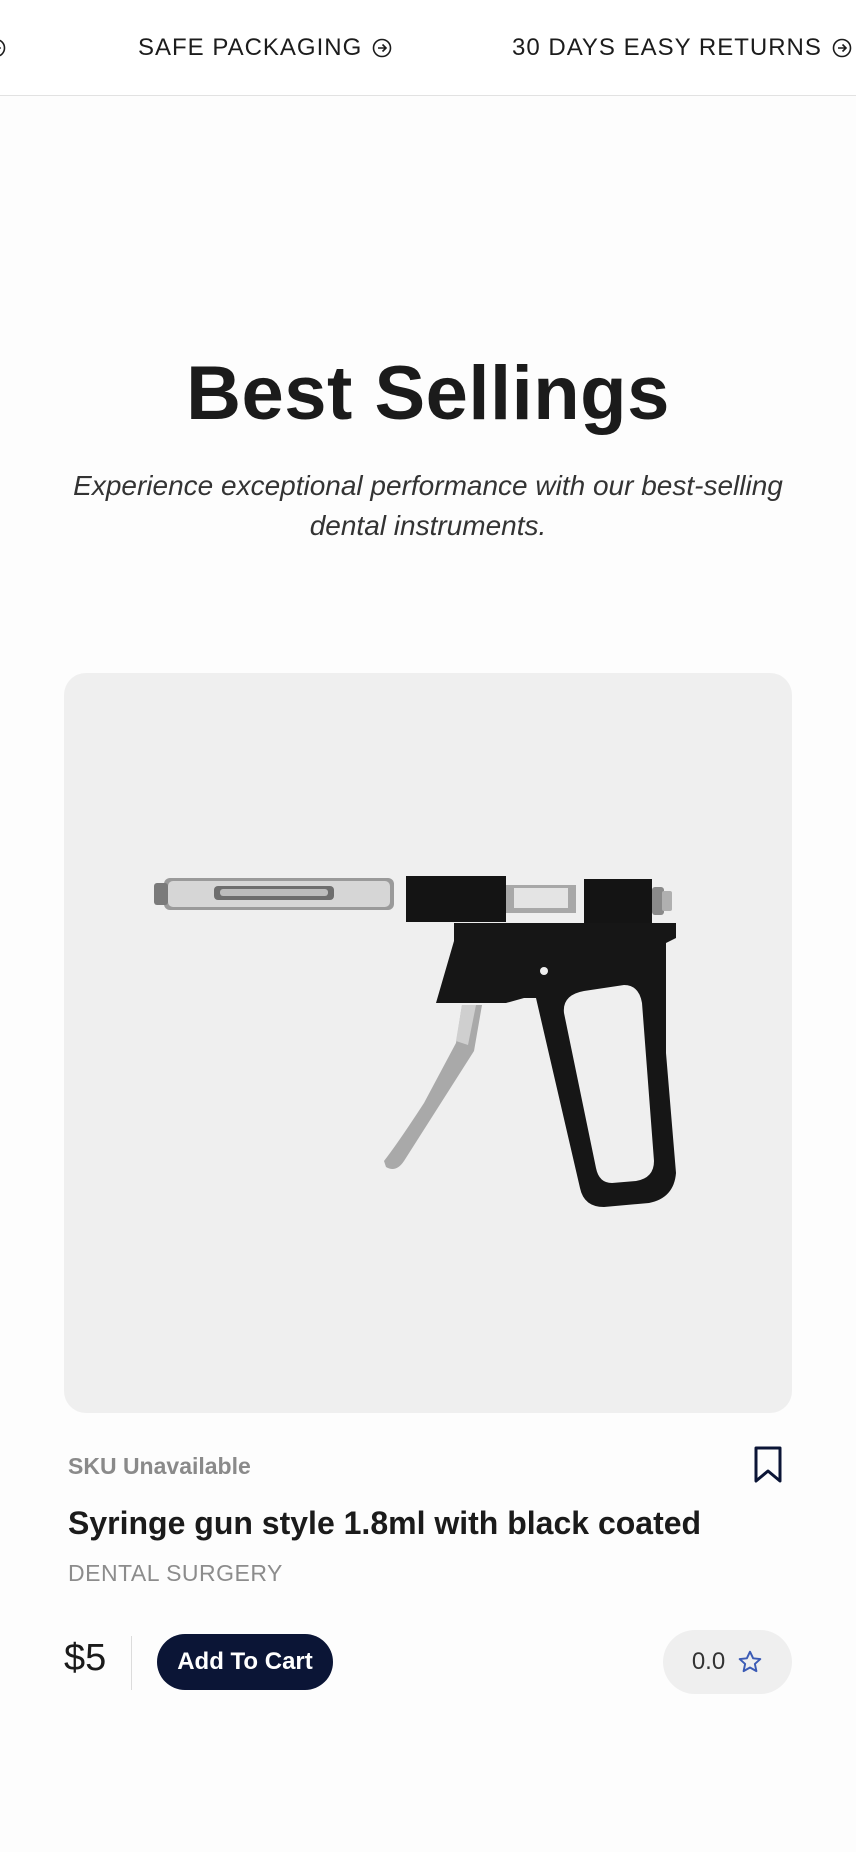 This screenshot has width=856, height=1852. Describe the element at coordinates (667, 47) in the screenshot. I see `marquee-item-label: 30 DAYS EASY RETURNS` at that location.